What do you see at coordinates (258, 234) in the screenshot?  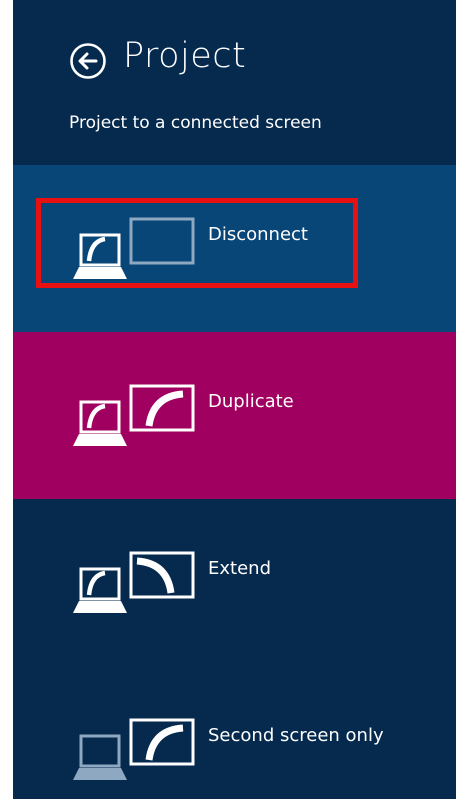 I see `option-label: Disconnect` at bounding box center [258, 234].